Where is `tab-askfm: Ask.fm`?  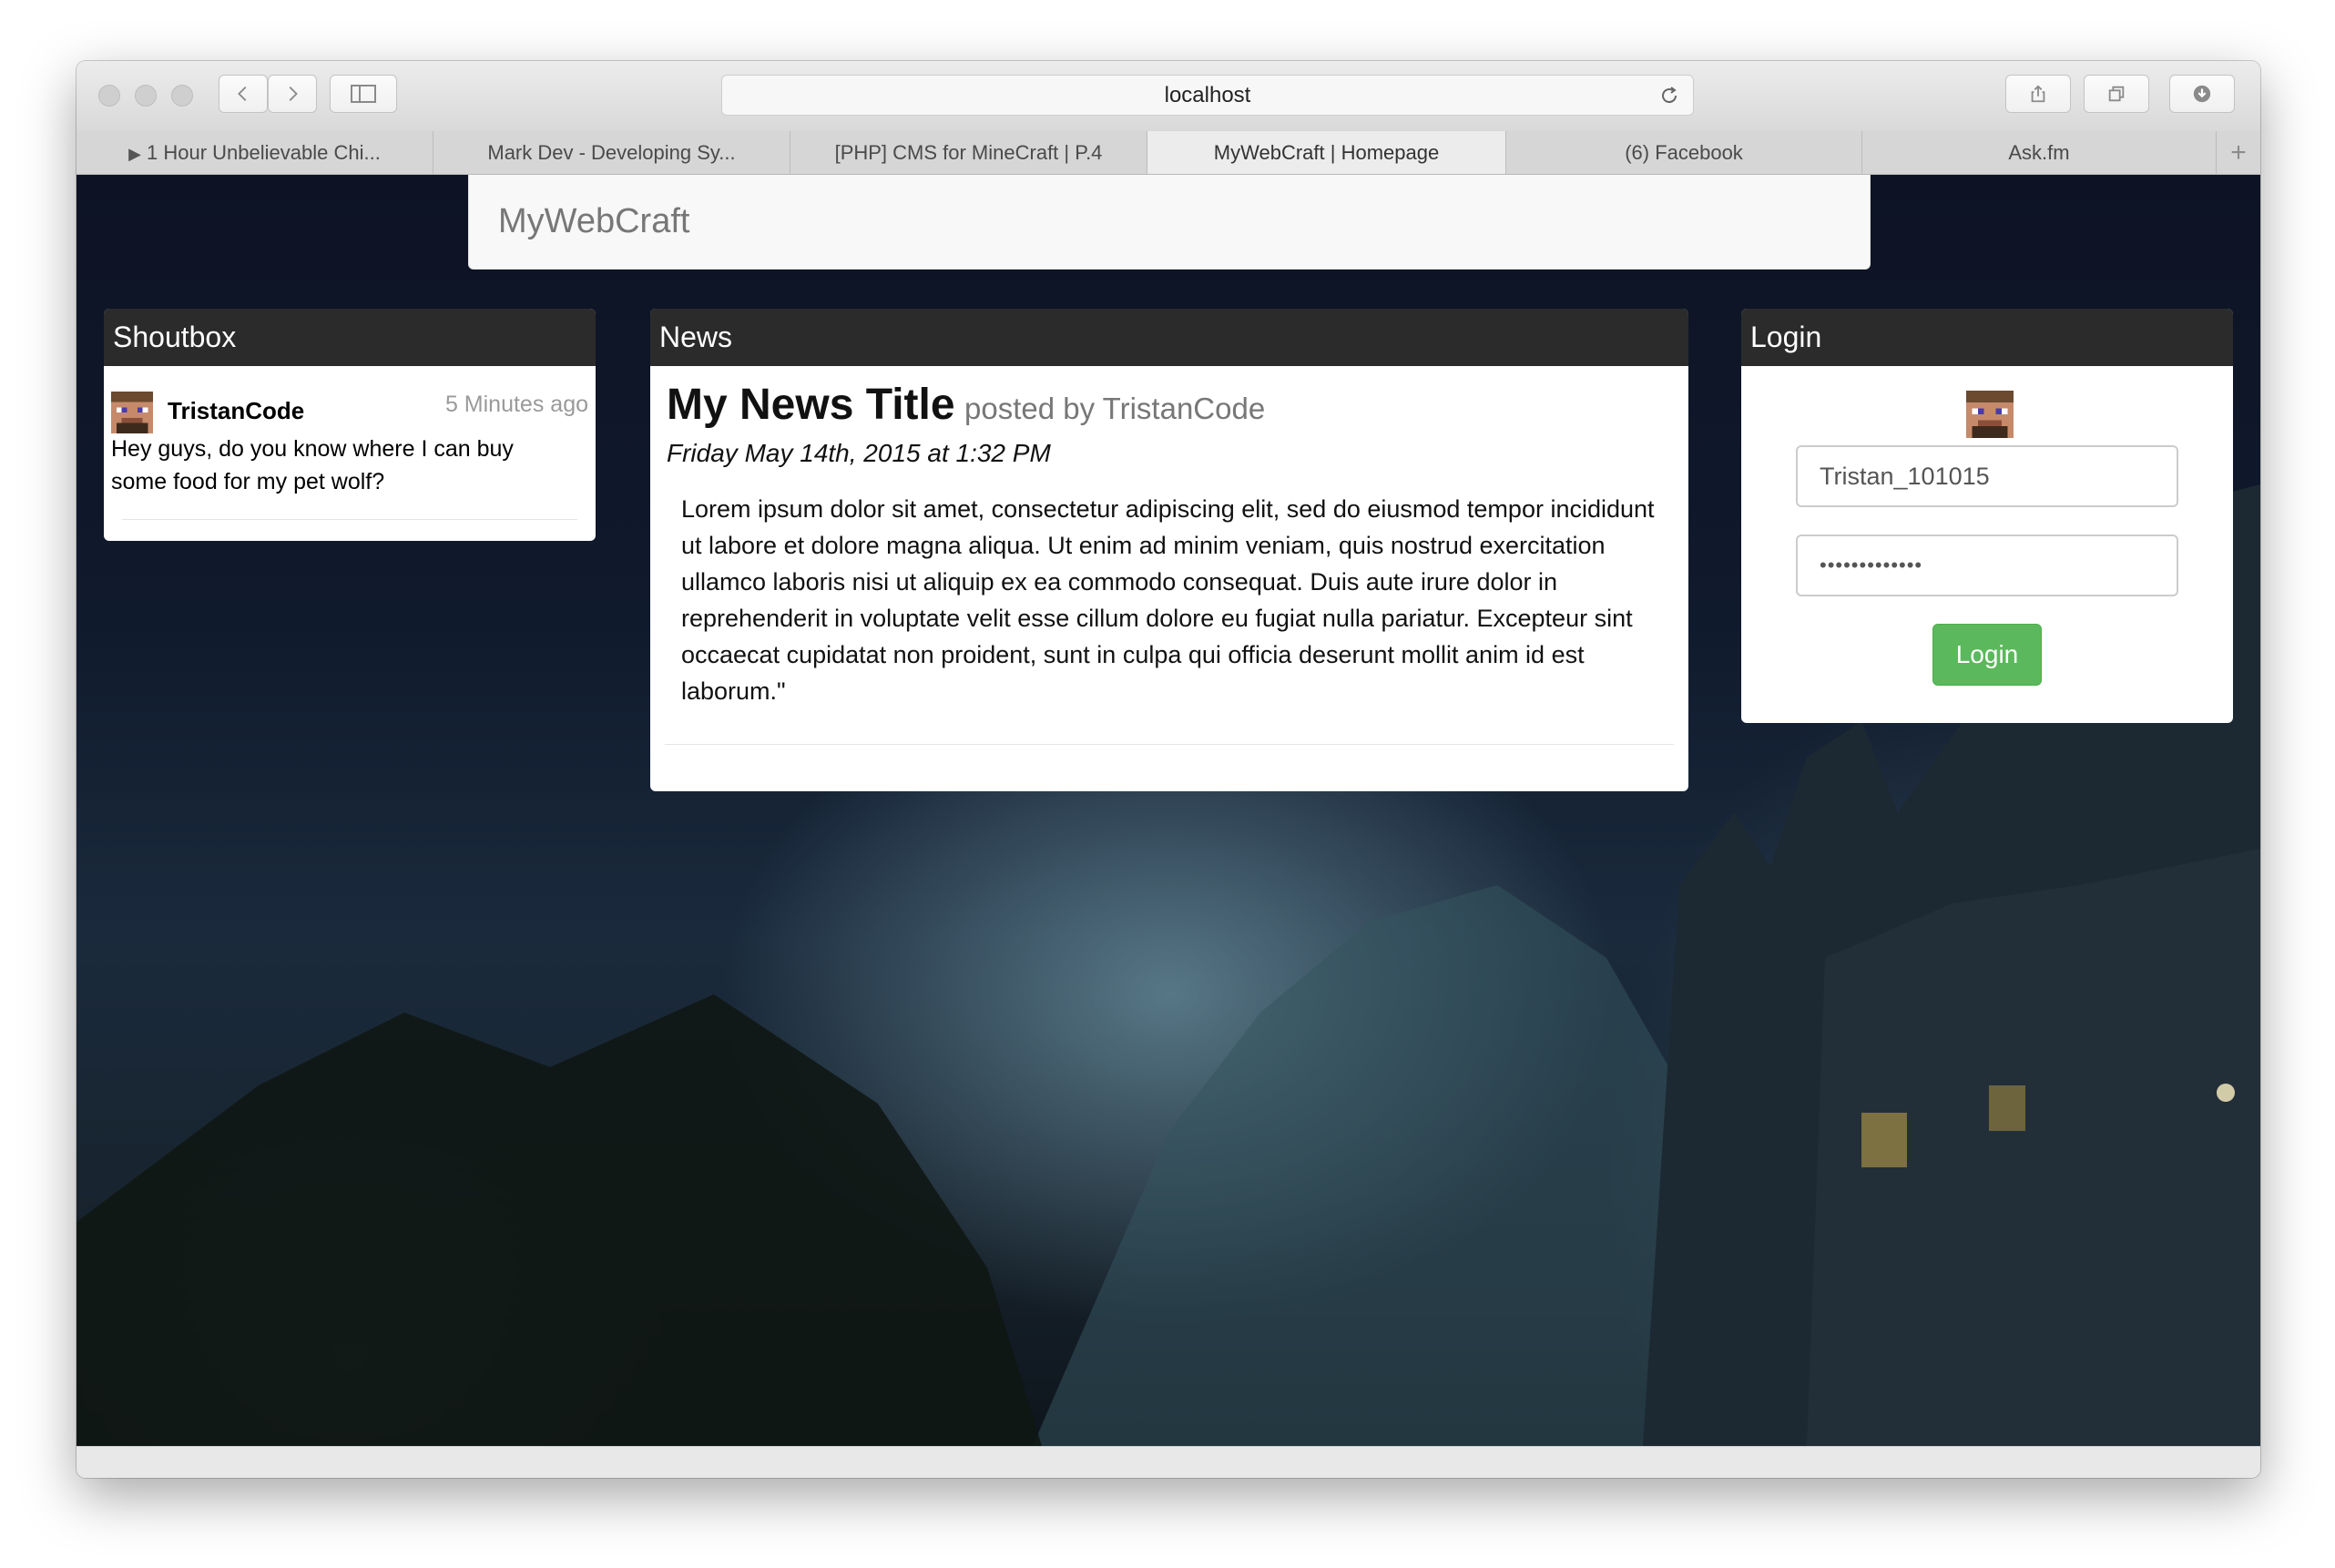
tab-askfm: Ask.fm is located at coordinates (2040, 152).